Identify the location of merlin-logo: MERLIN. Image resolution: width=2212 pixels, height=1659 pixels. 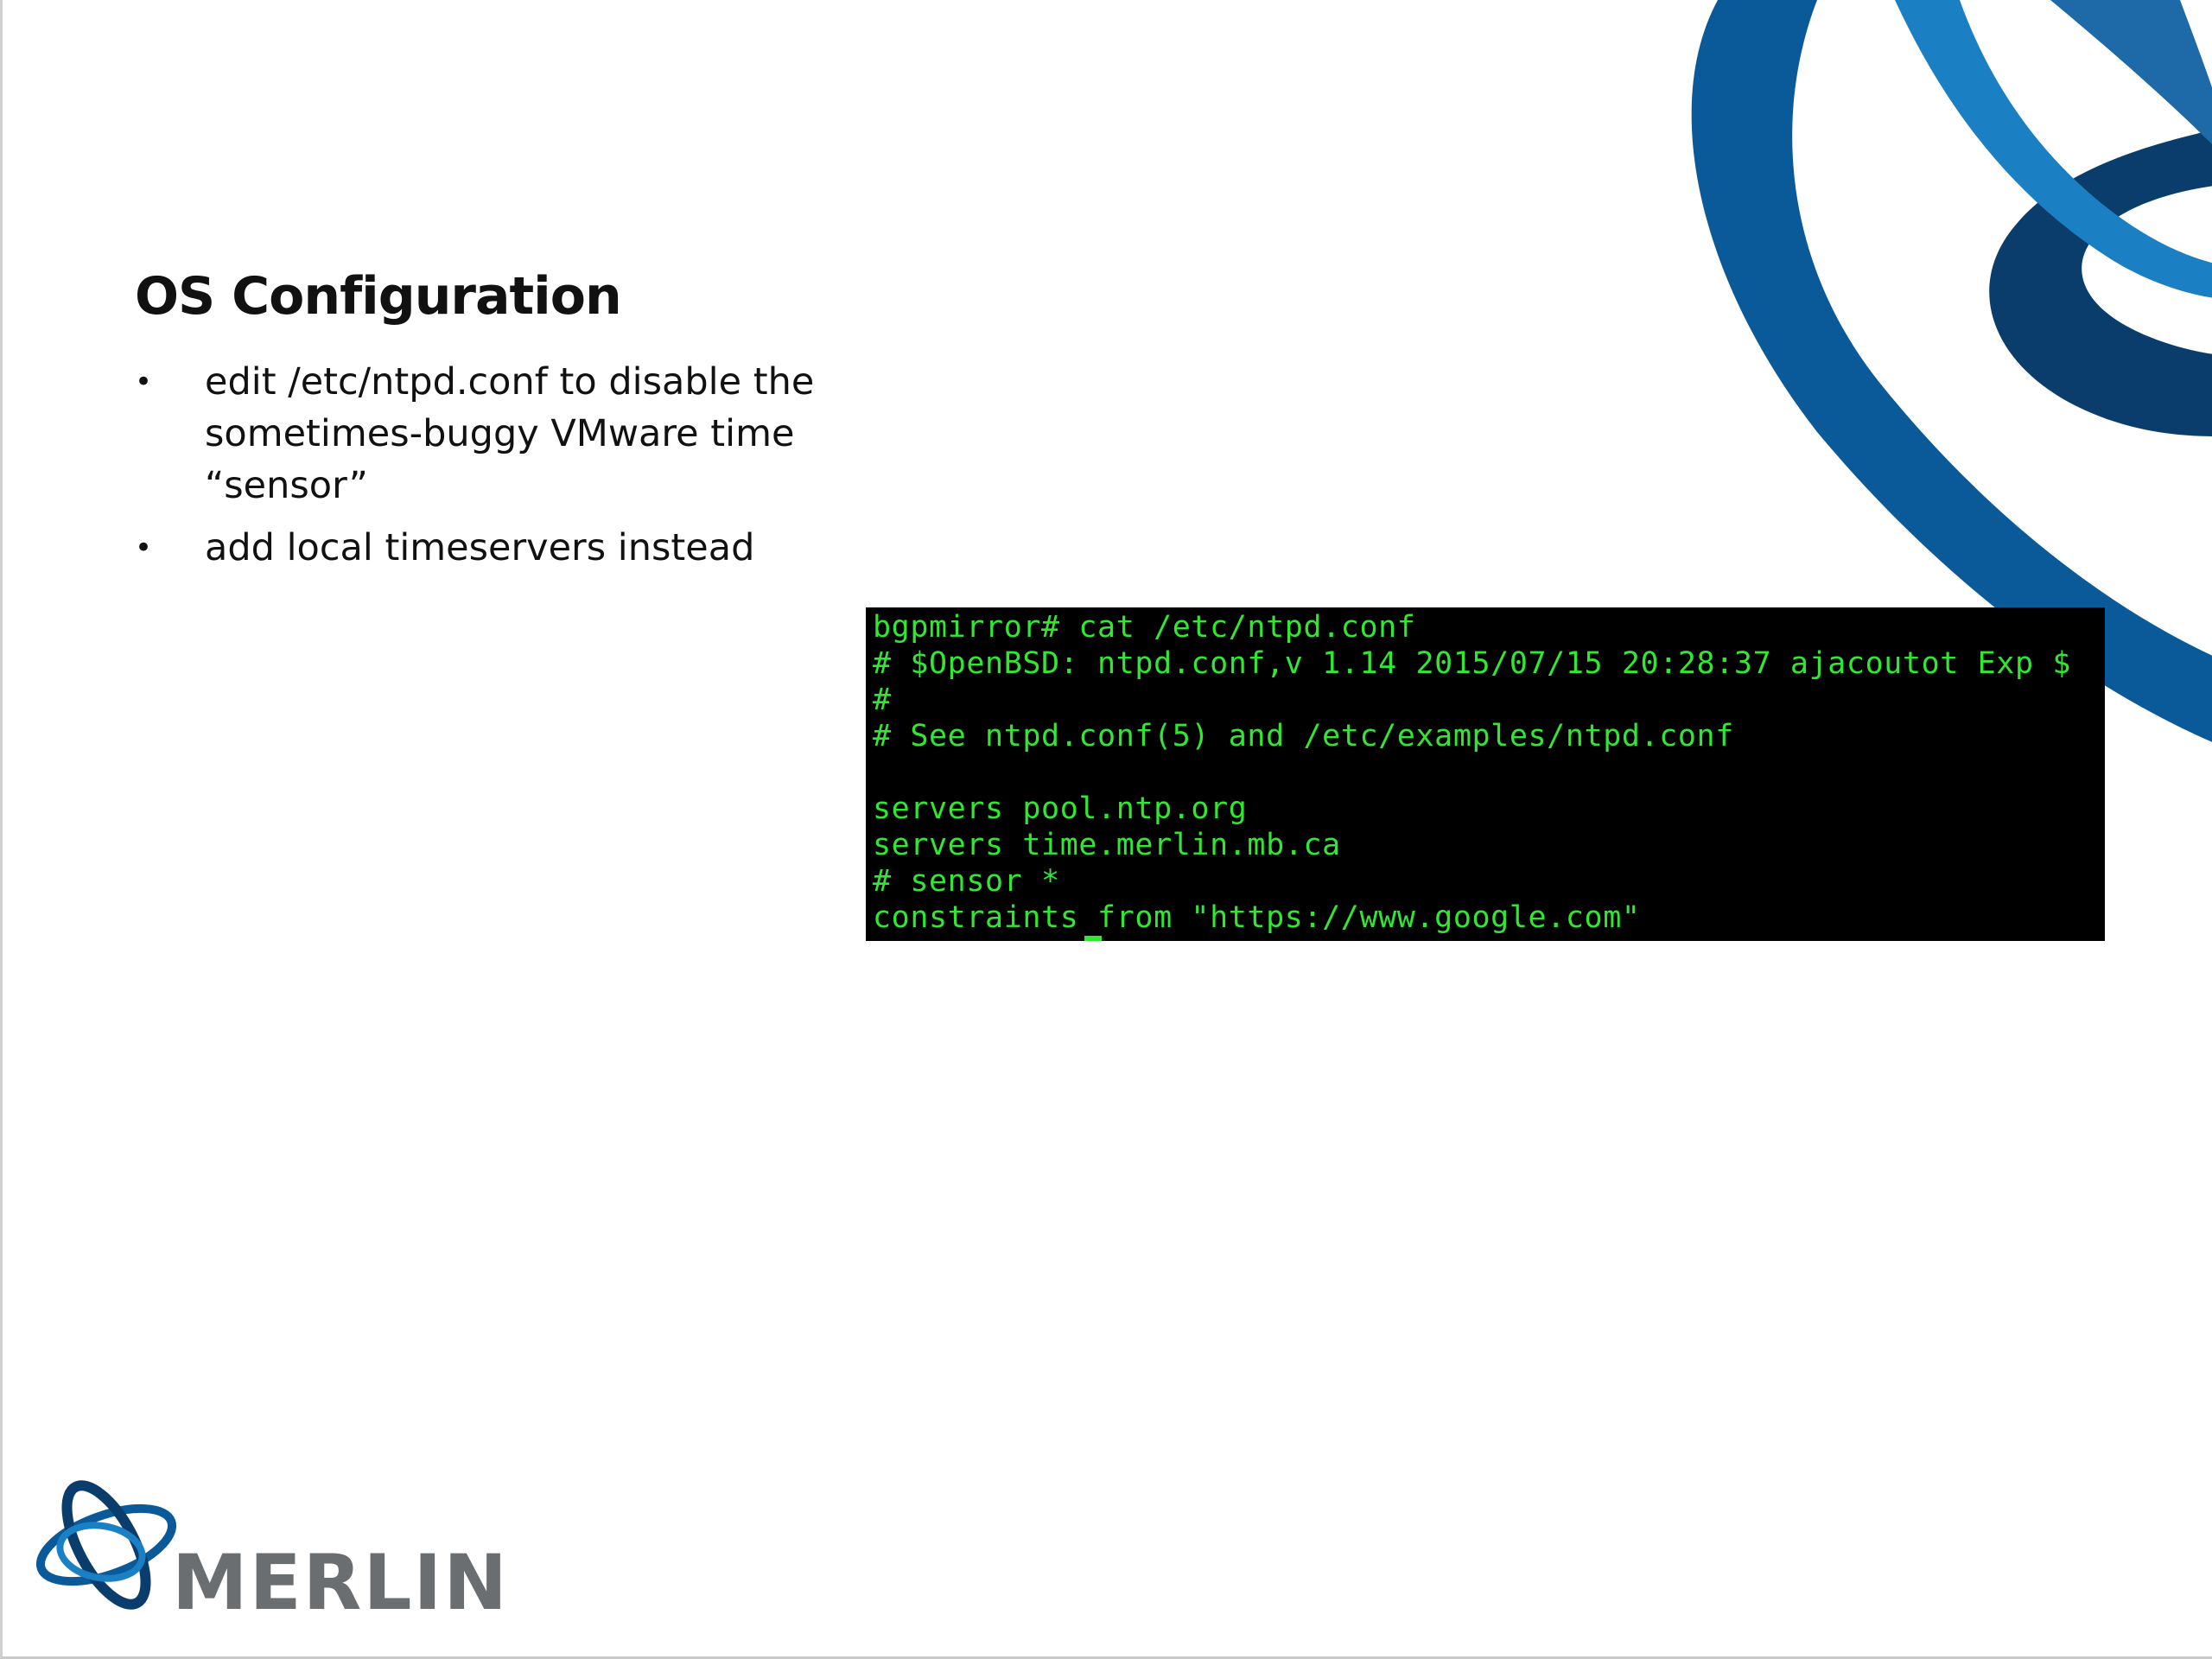
(286, 1546).